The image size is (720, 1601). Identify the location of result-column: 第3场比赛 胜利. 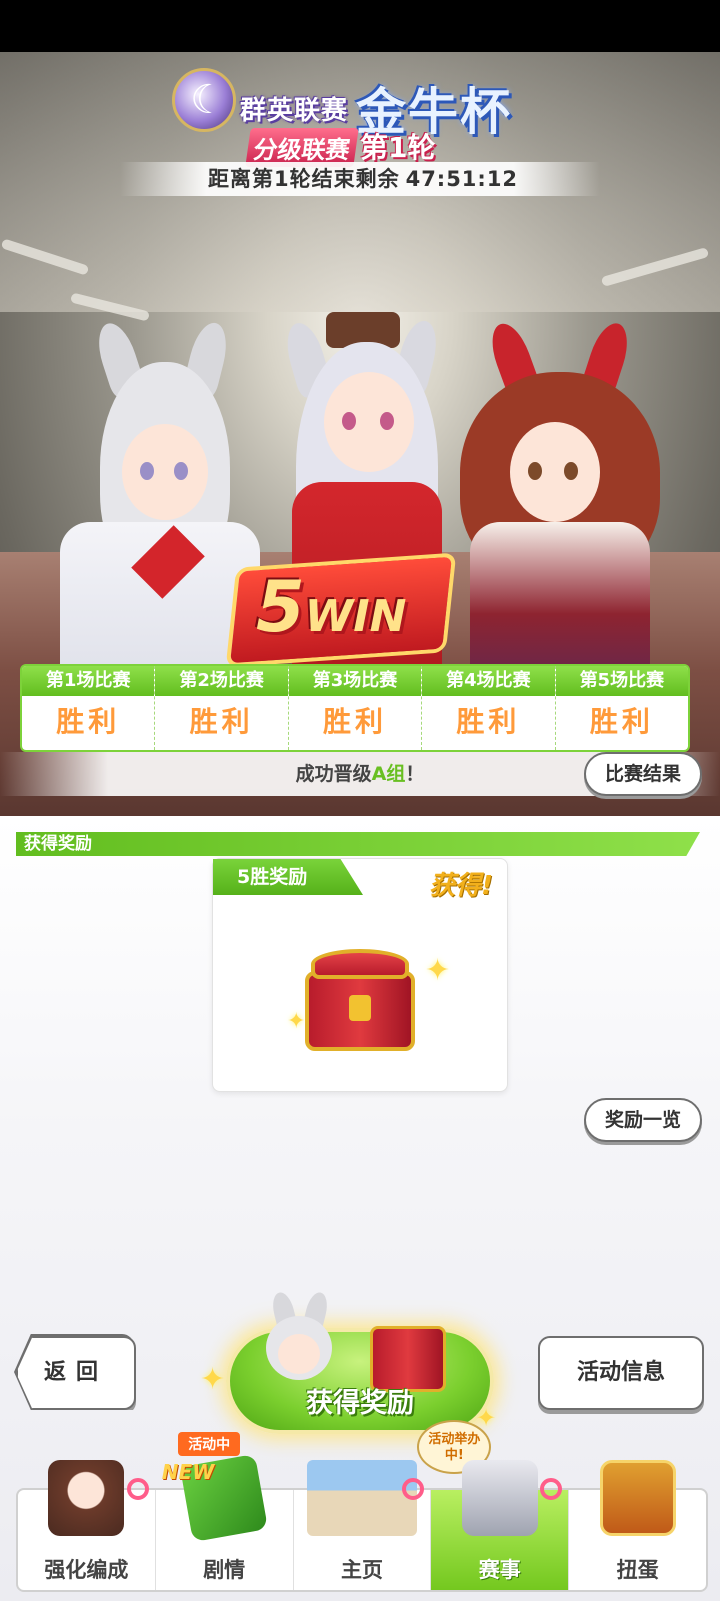
(355, 708).